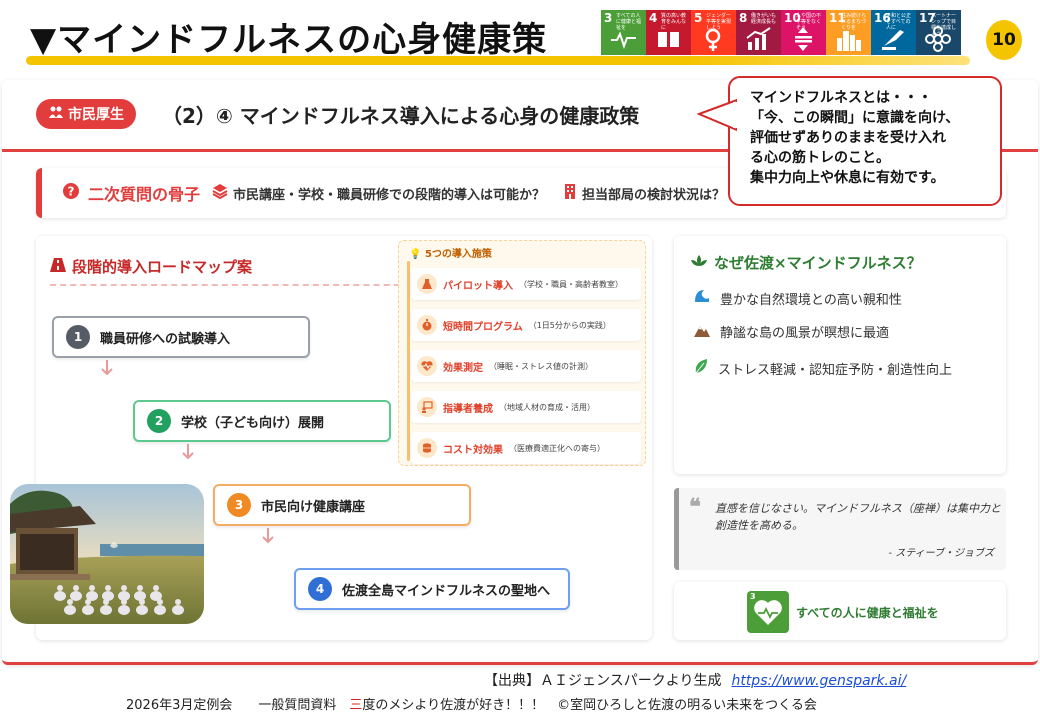 Image resolution: width=1040 pixels, height=720 pixels. Describe the element at coordinates (855, 118) in the screenshot. I see `callout-line: 「今、この瞬間」に意識を向け、` at that location.